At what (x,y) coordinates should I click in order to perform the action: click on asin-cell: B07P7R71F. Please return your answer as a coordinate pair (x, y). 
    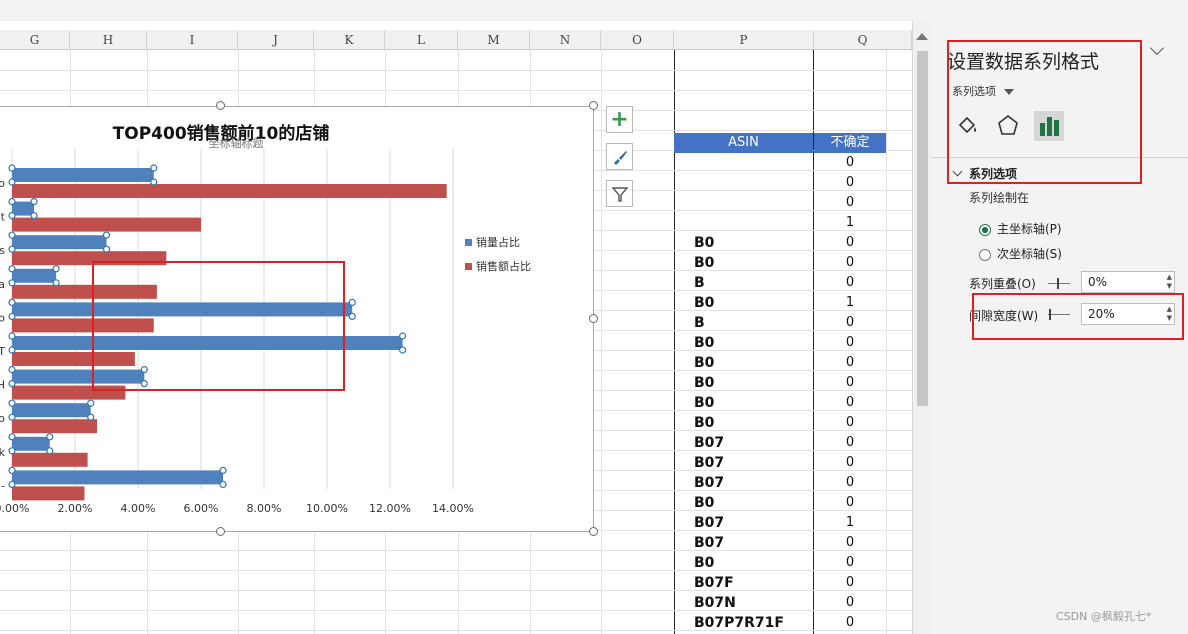
    Looking at the image, I should click on (743, 623).